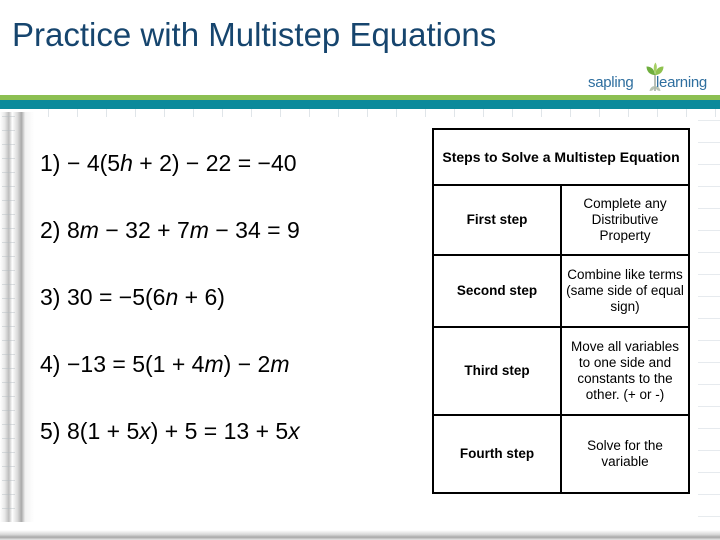 The image size is (720, 540). I want to click on left-ruler-ticks, so click(9, 316).